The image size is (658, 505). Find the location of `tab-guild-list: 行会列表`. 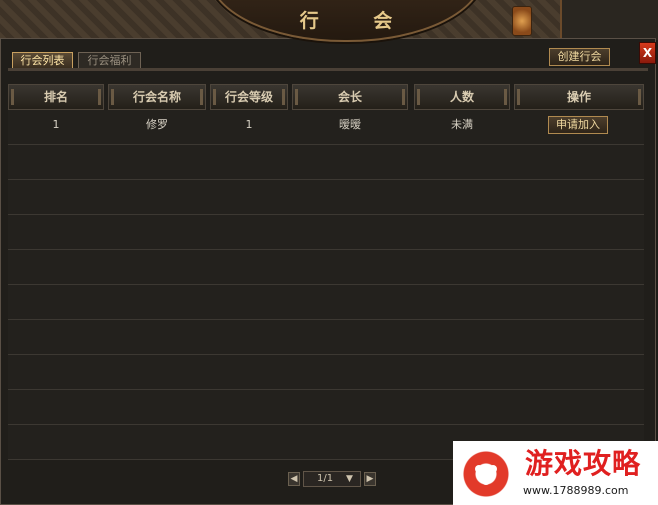

tab-guild-list: 行会列表 is located at coordinates (42, 60).